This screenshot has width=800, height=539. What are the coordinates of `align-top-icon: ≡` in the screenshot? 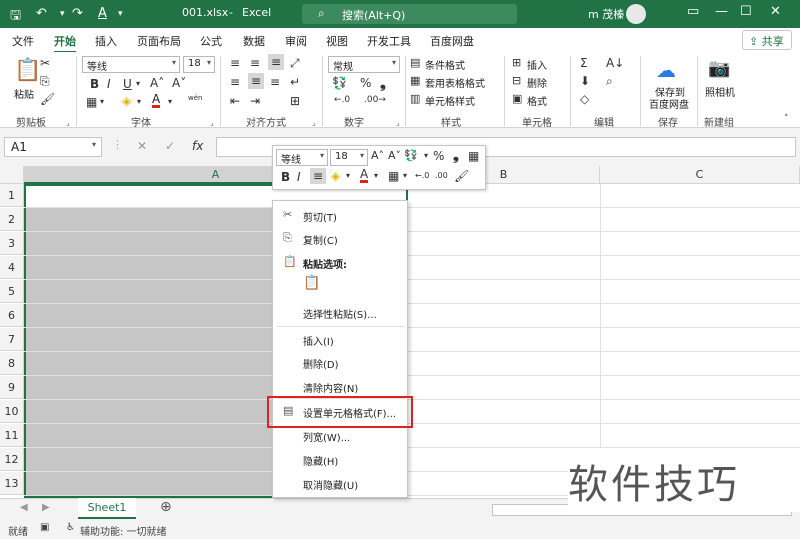 It's located at (235, 63).